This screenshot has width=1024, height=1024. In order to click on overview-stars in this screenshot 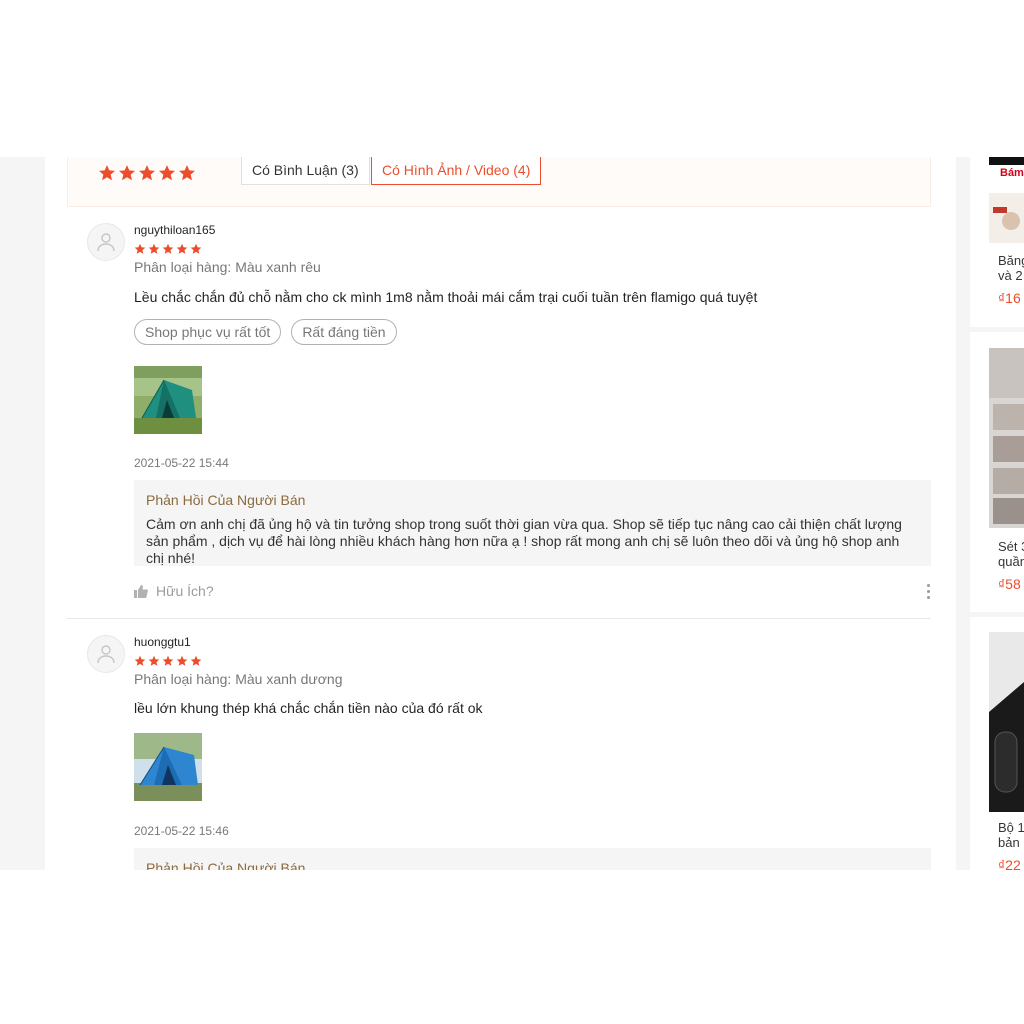, I will do `click(147, 173)`.